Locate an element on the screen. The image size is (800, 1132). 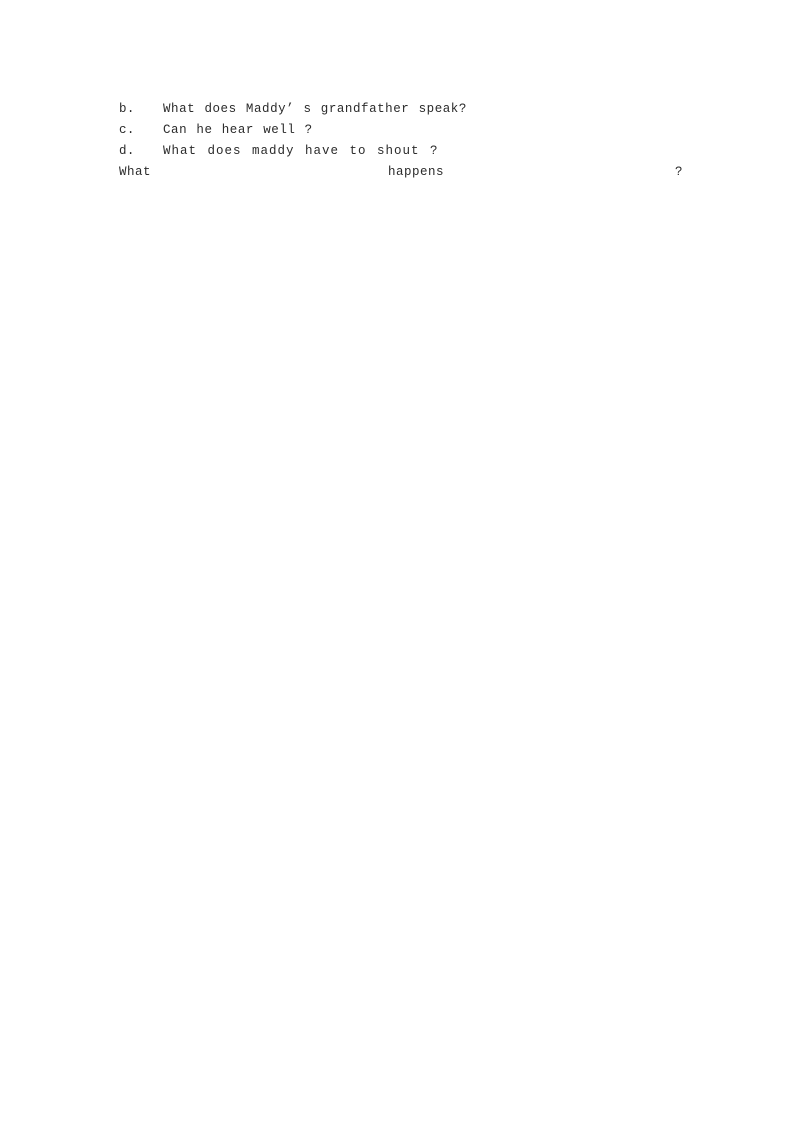
question-item-d: d. What does maddy have to shout ? is located at coordinates (400, 151).